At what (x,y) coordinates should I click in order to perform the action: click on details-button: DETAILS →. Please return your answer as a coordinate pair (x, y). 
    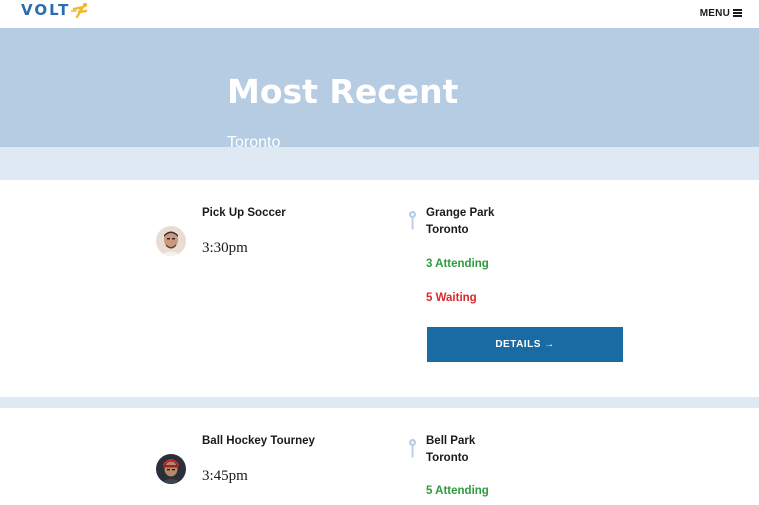
    Looking at the image, I should click on (525, 344).